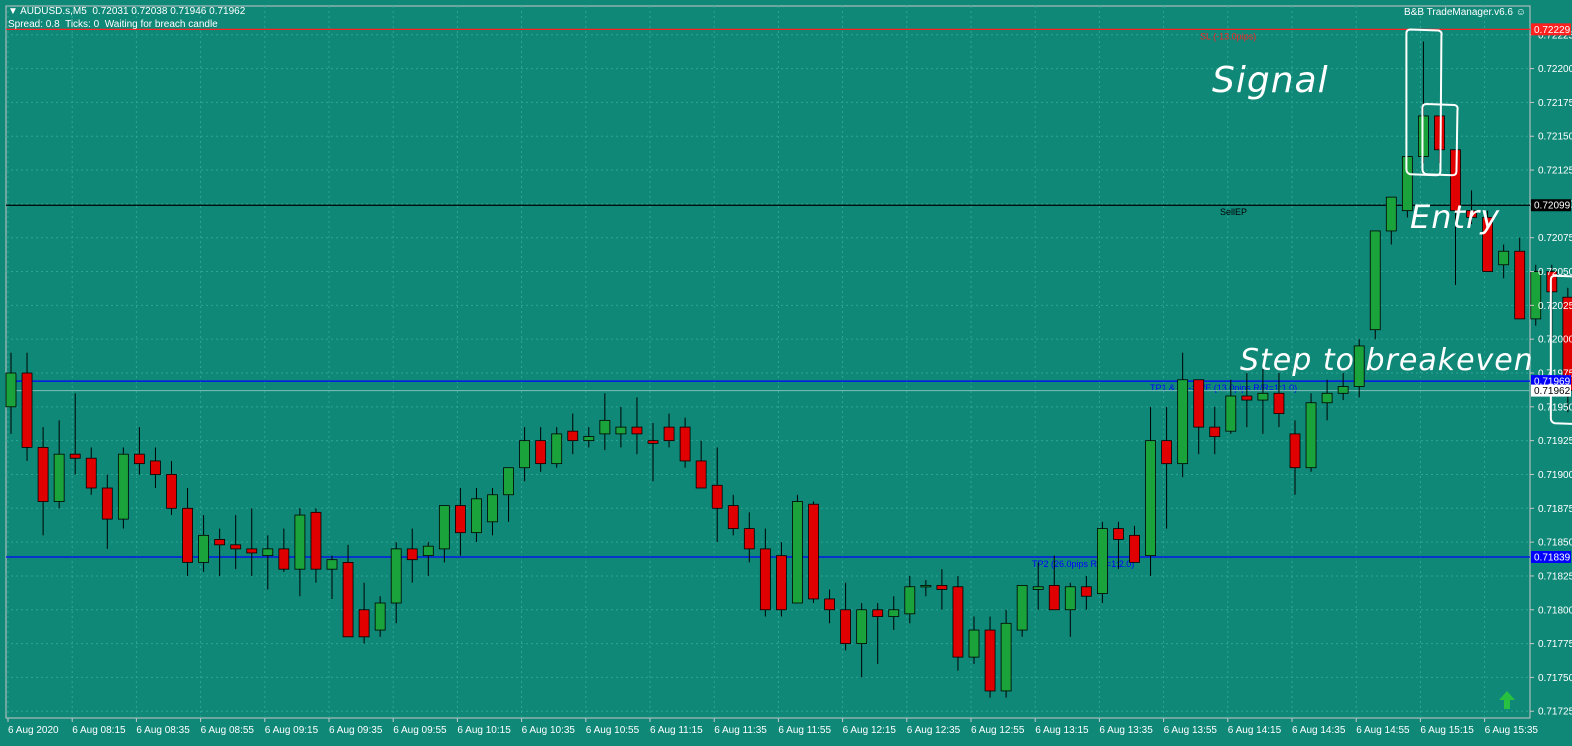  Describe the element at coordinates (1191, 730) in the screenshot. I see `x-tick-label: 6 Aug 13:55` at that location.